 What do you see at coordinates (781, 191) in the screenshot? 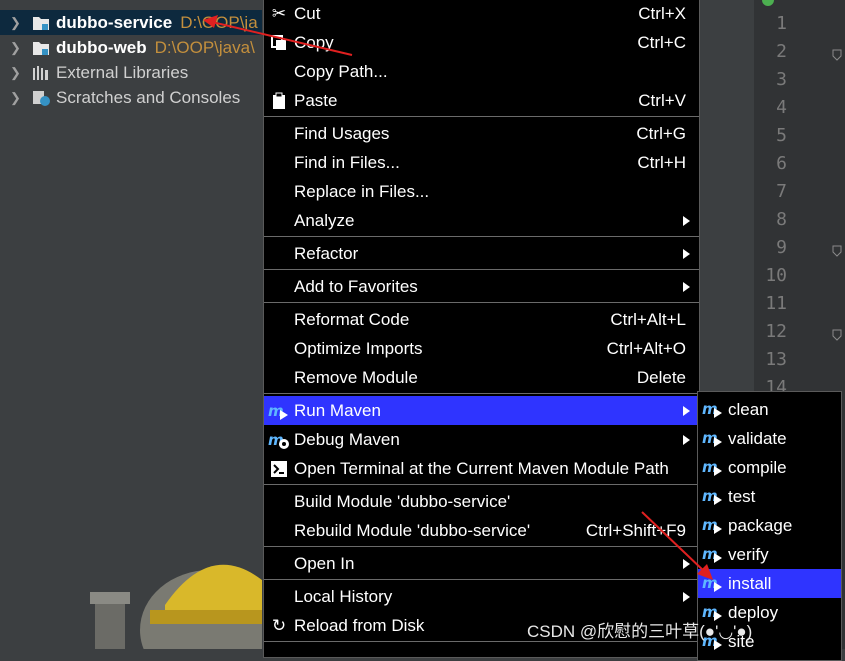
I see `line-number: 7` at bounding box center [781, 191].